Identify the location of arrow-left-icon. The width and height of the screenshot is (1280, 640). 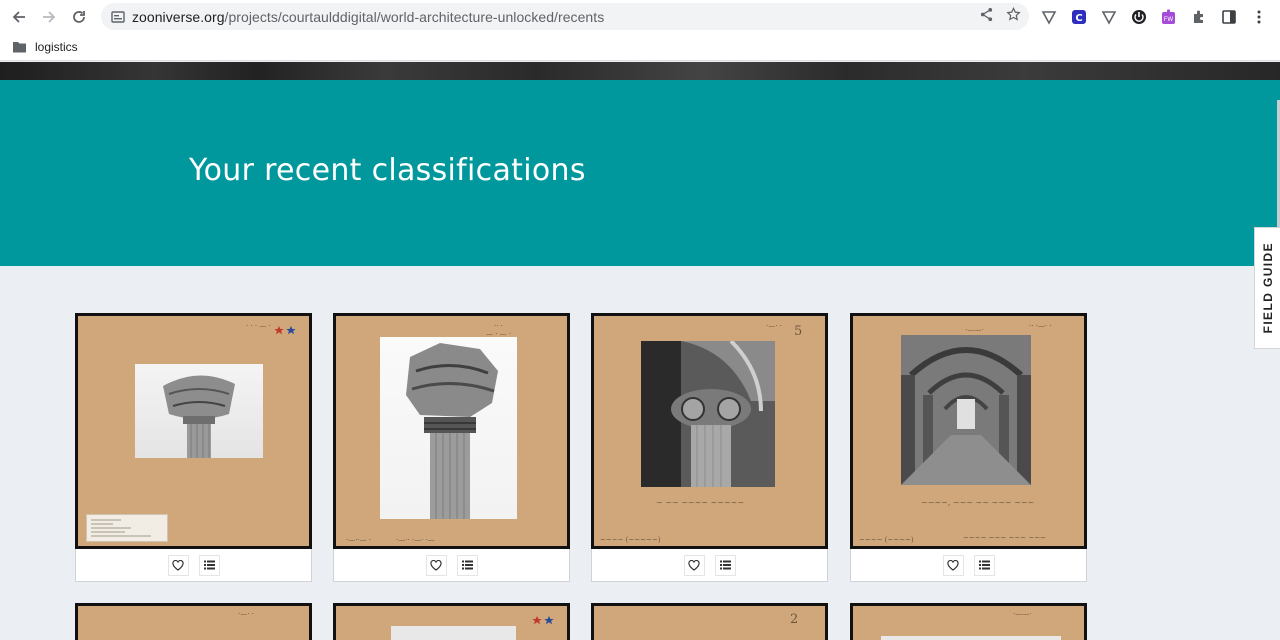
(18, 16).